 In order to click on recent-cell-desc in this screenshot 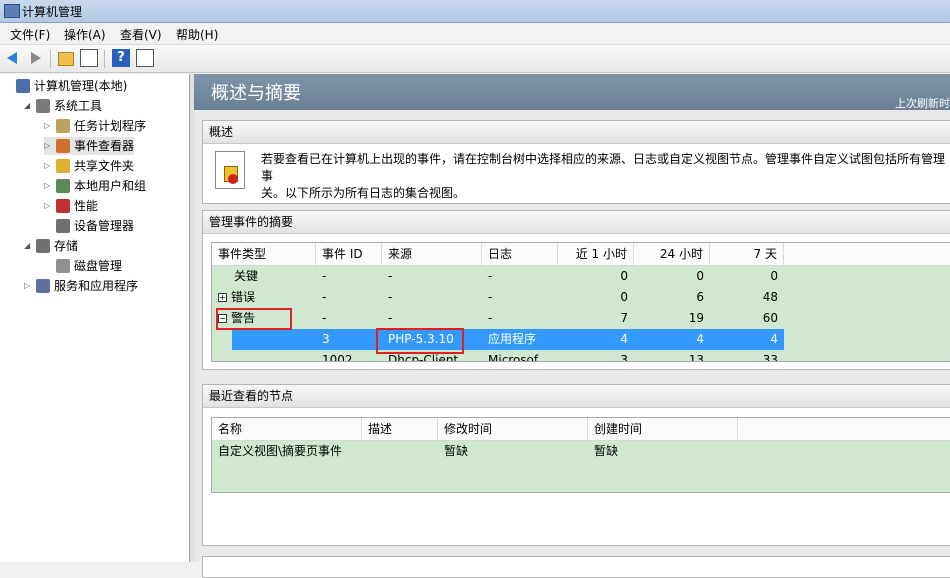, I will do `click(400, 451)`.